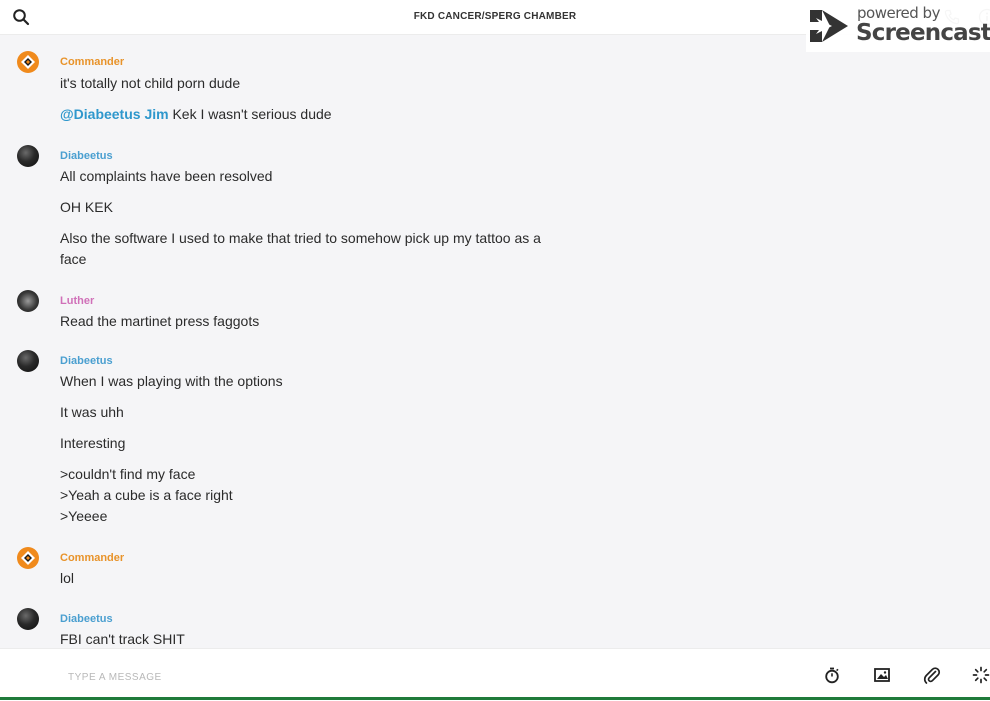 The image size is (990, 701). I want to click on message-text: it's totally not child porn dude, so click(320, 83).